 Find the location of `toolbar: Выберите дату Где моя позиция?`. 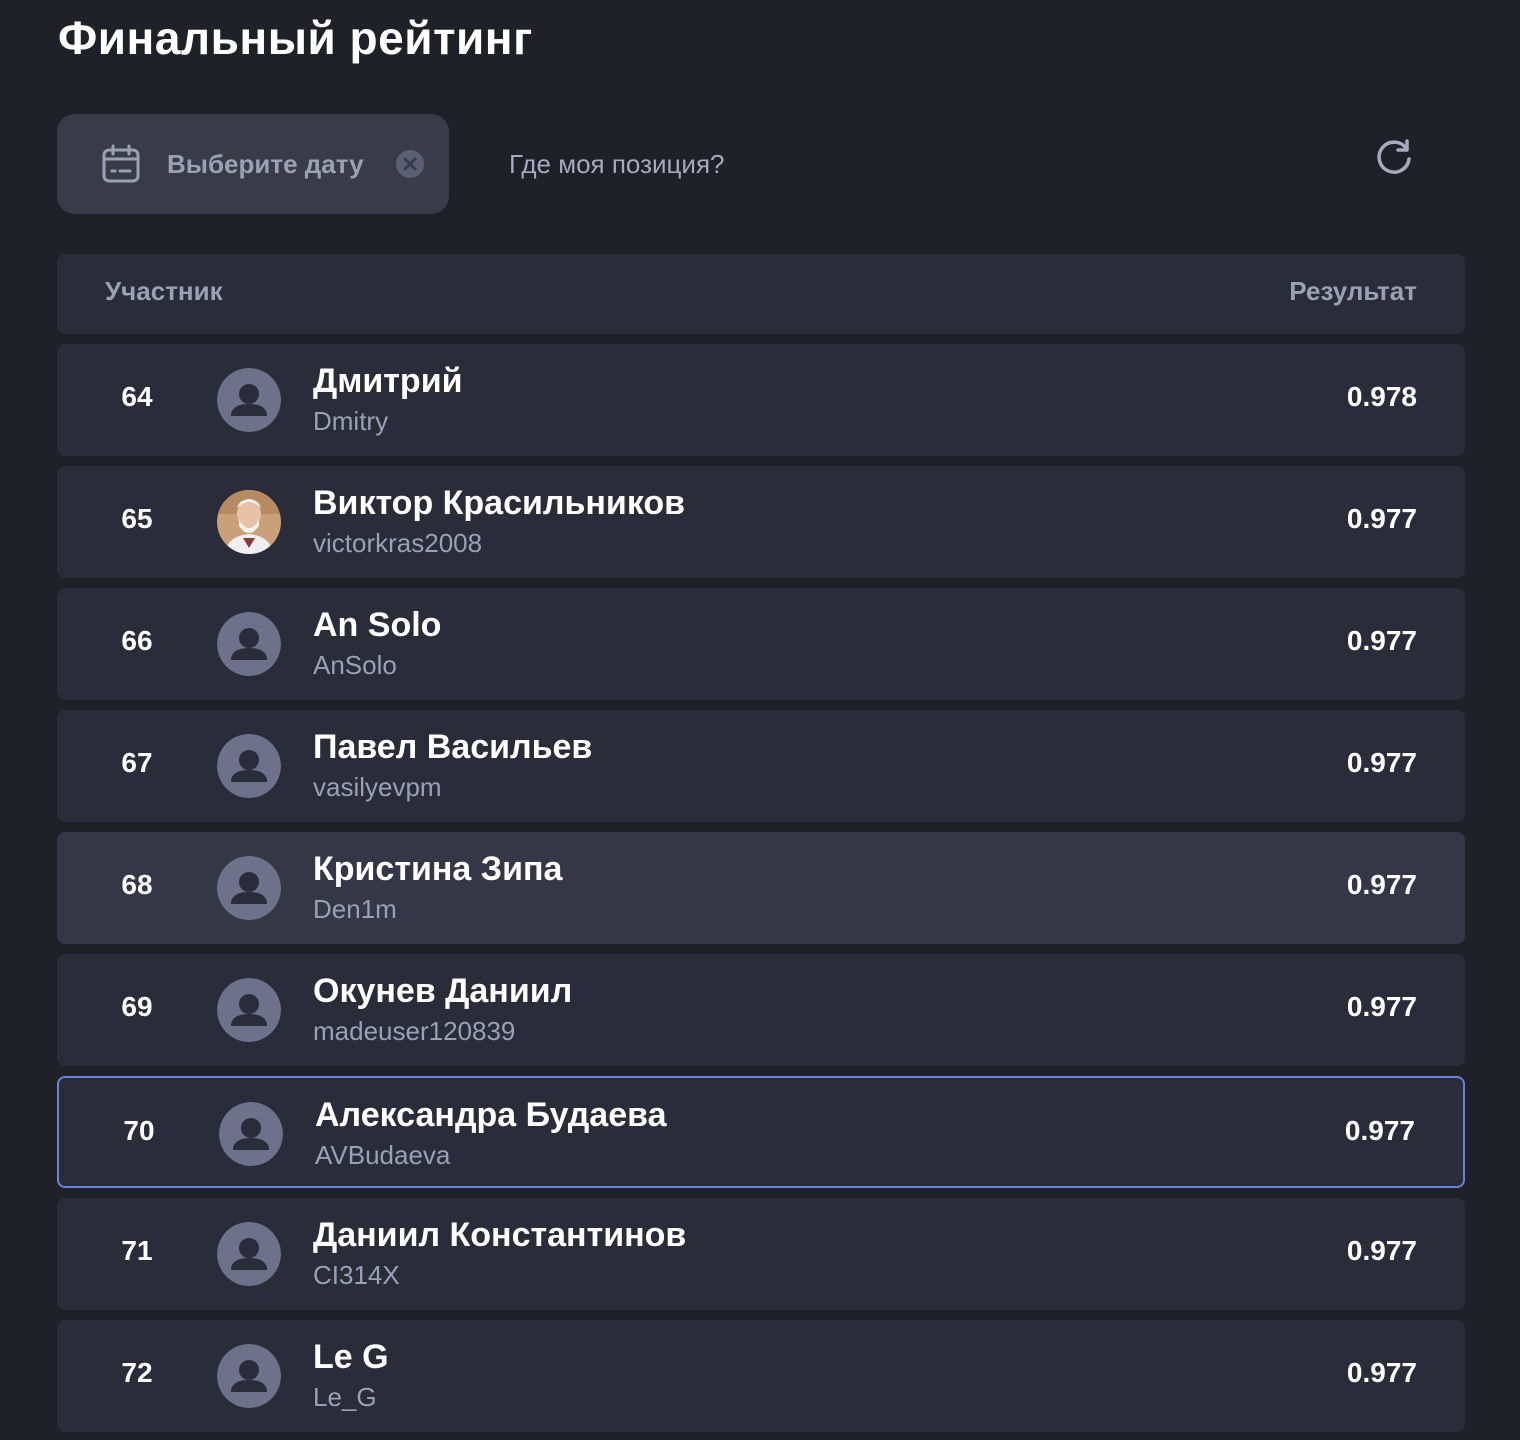

toolbar: Выберите дату Где моя позиция? is located at coordinates (761, 164).